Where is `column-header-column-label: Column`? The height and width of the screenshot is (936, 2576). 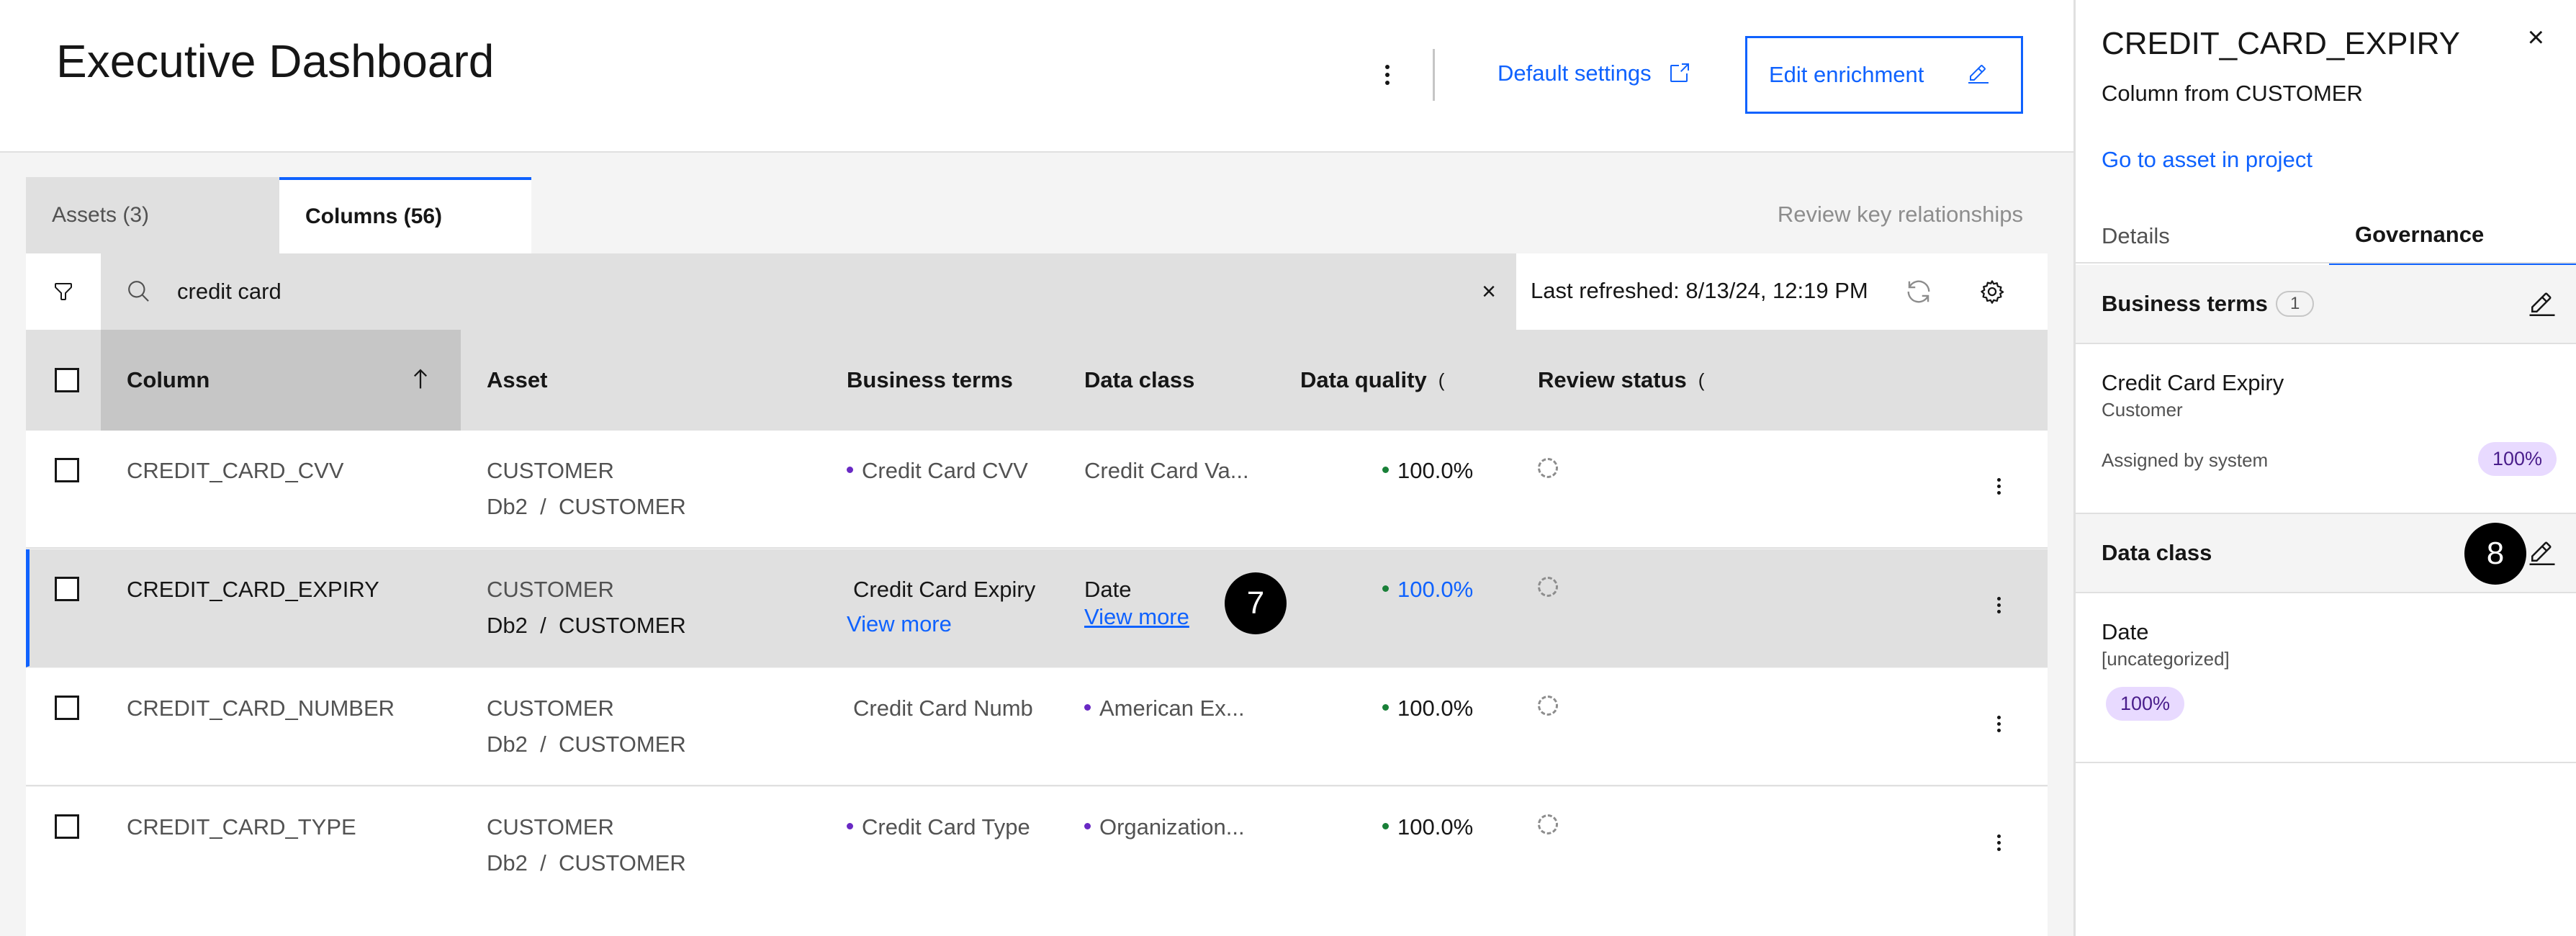
column-header-column-label: Column is located at coordinates (168, 379).